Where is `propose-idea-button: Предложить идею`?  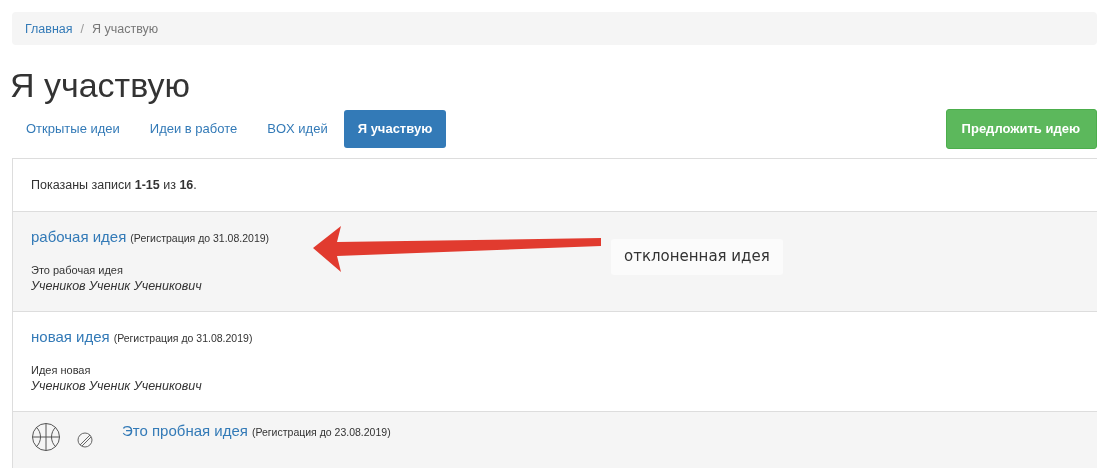
propose-idea-button: Предложить идею is located at coordinates (1021, 129).